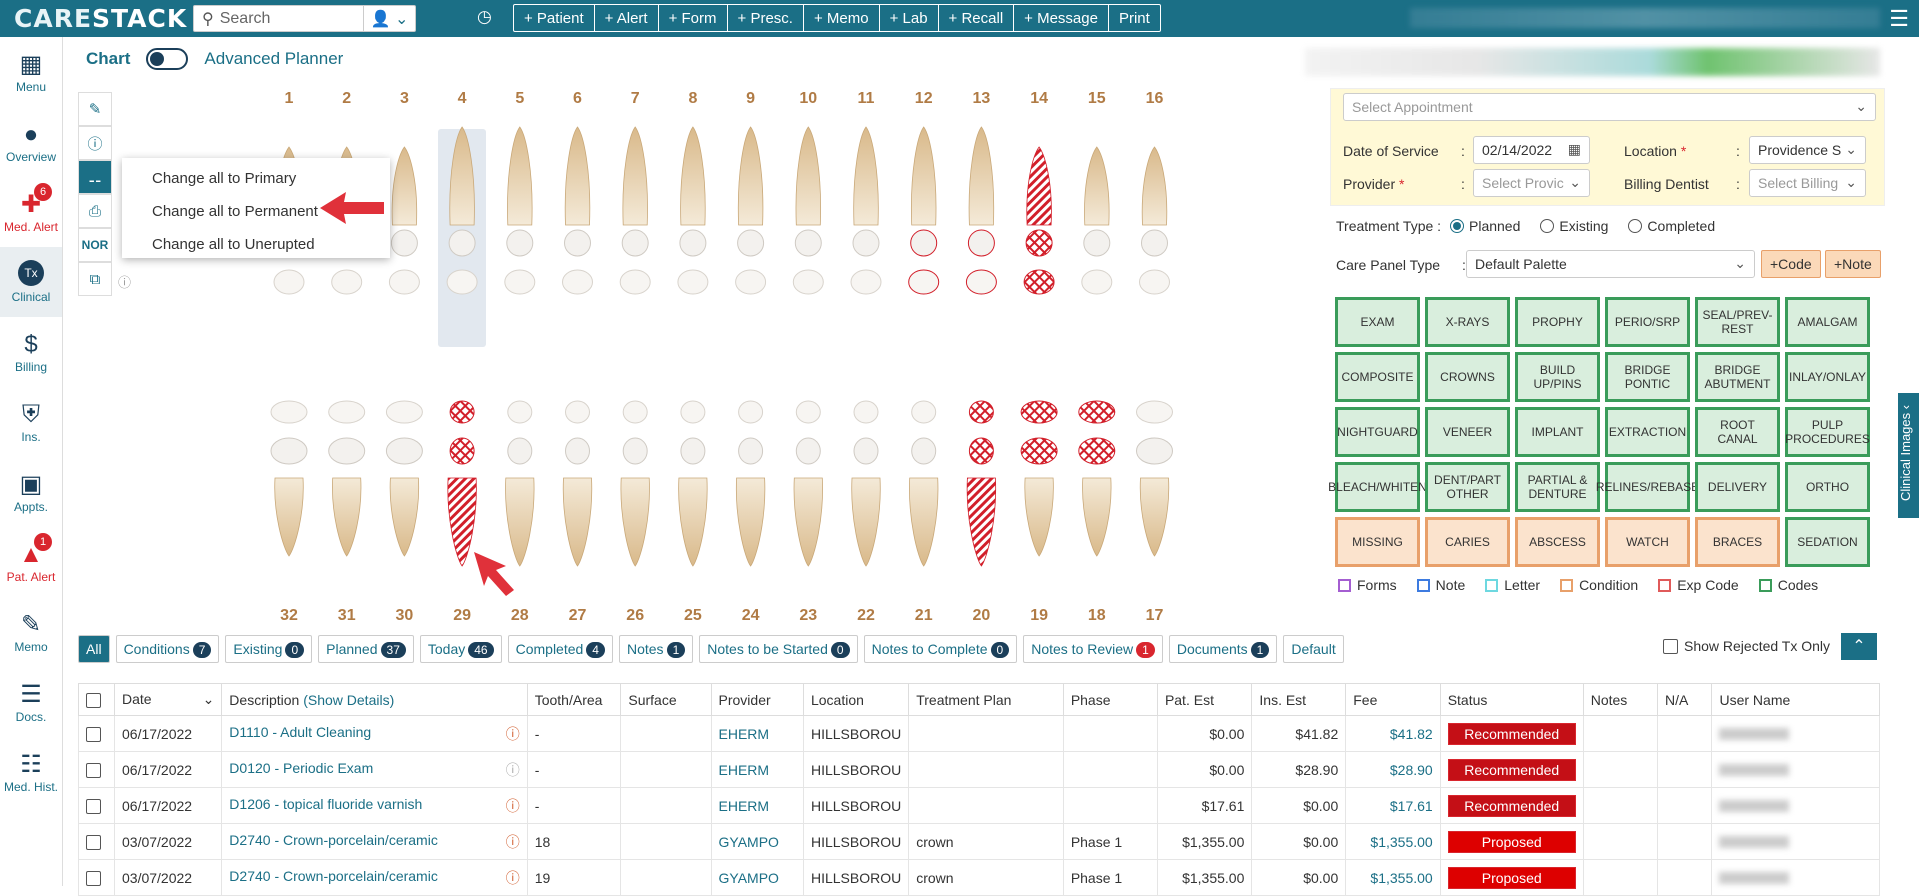 The image size is (1919, 896). Describe the element at coordinates (96, 699) in the screenshot. I see `select-all-checkbox-cell` at that location.